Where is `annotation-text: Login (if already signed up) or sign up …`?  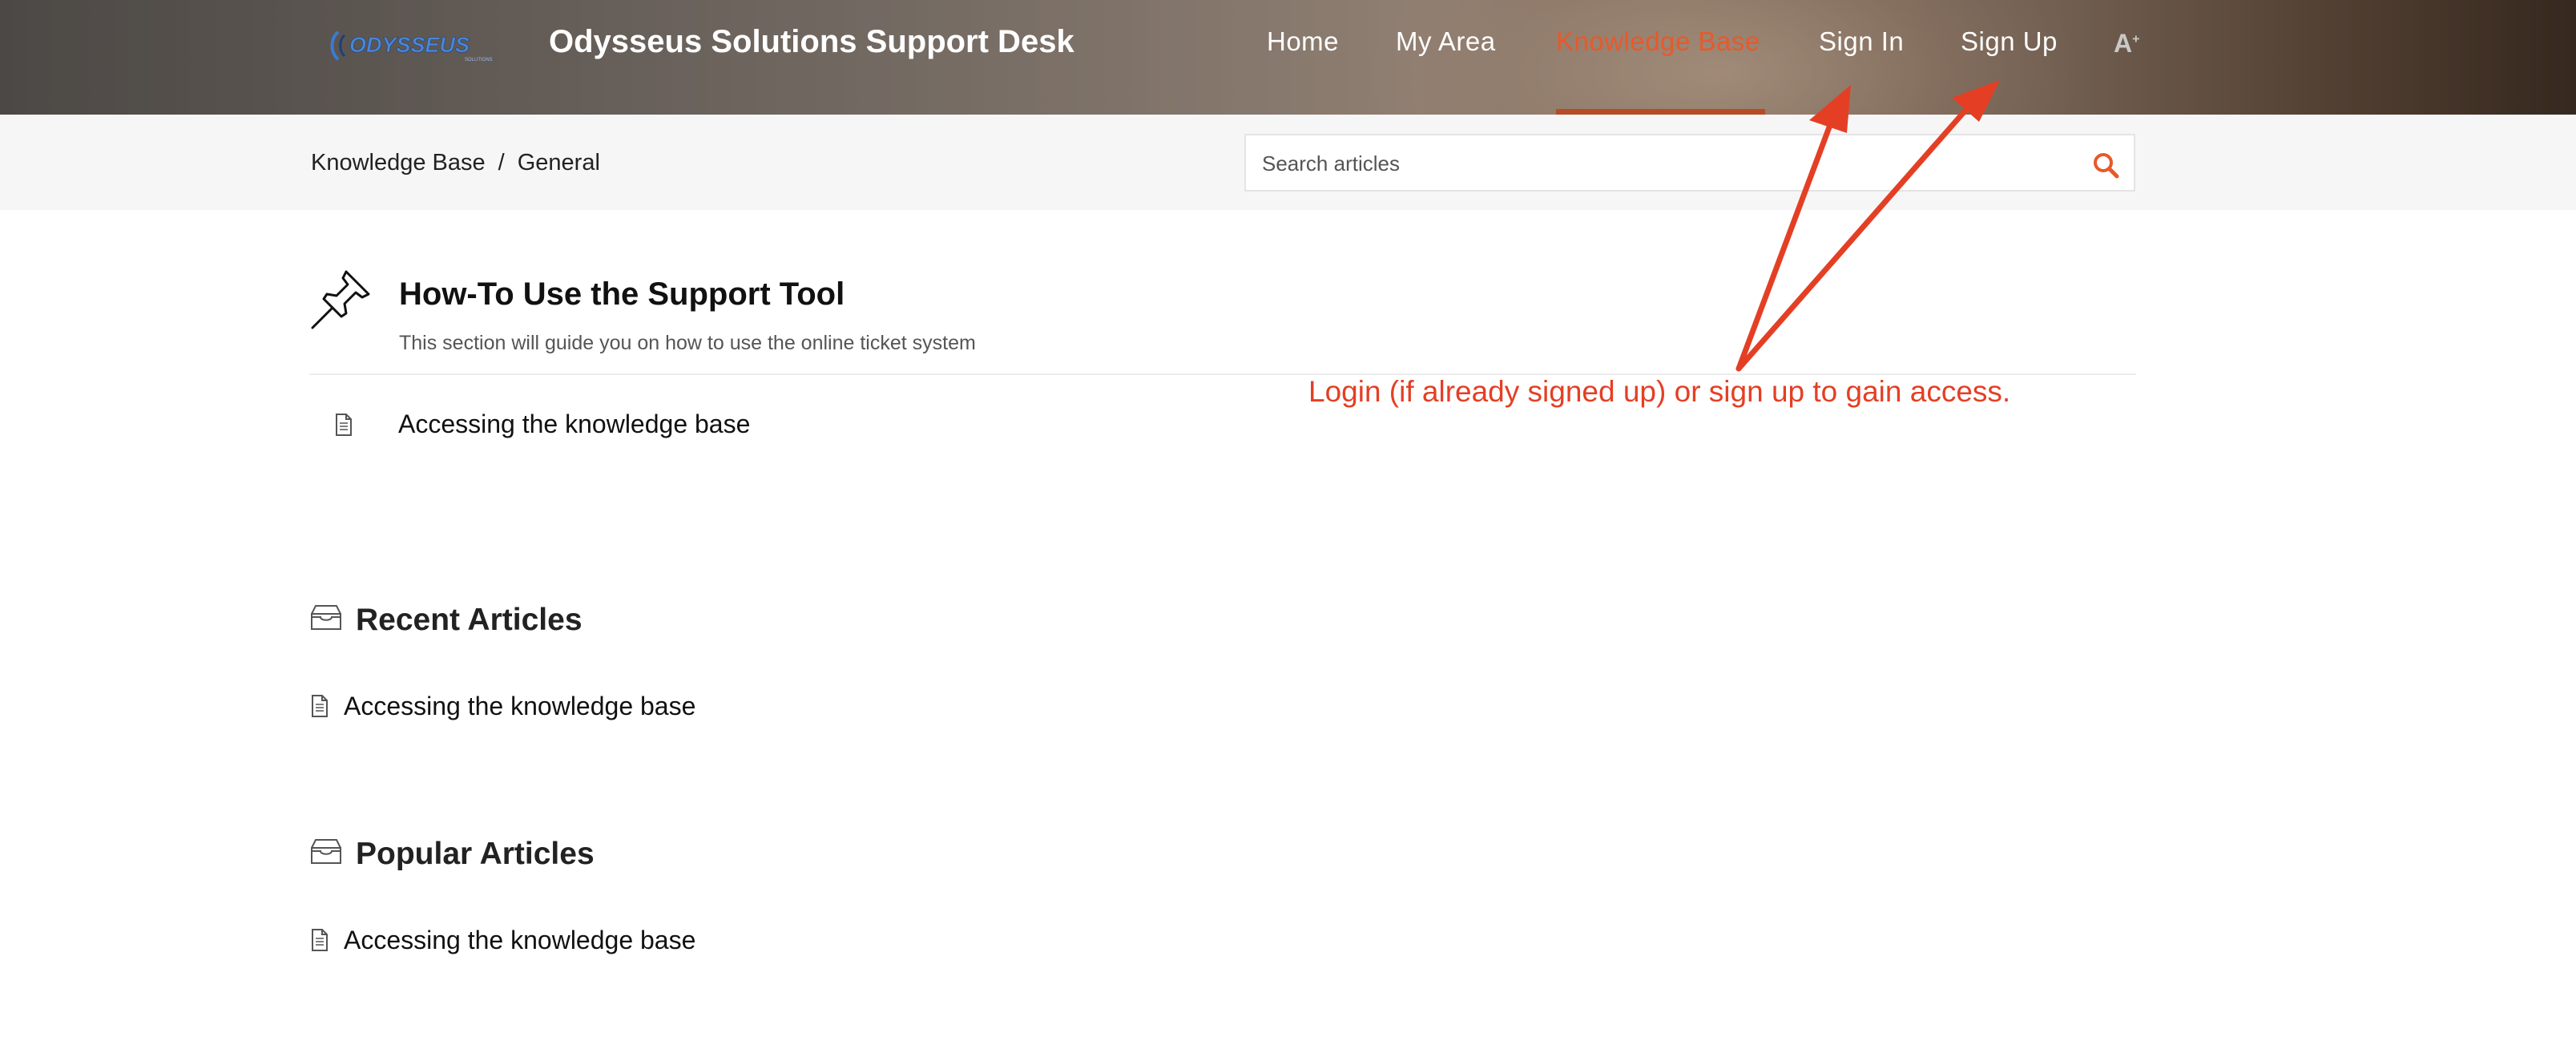
annotation-text: Login (if already signed up) or sign up … is located at coordinates (1659, 391).